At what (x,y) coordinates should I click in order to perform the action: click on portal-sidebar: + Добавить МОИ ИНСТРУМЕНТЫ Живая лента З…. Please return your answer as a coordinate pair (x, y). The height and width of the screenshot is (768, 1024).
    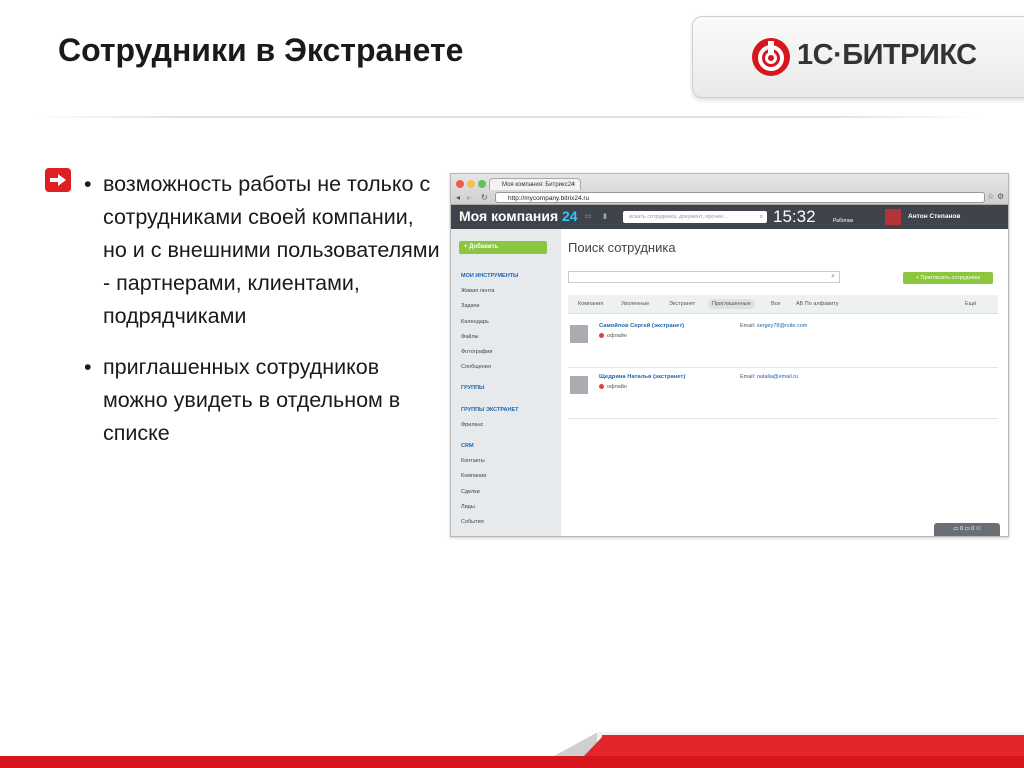
    Looking at the image, I should click on (506, 382).